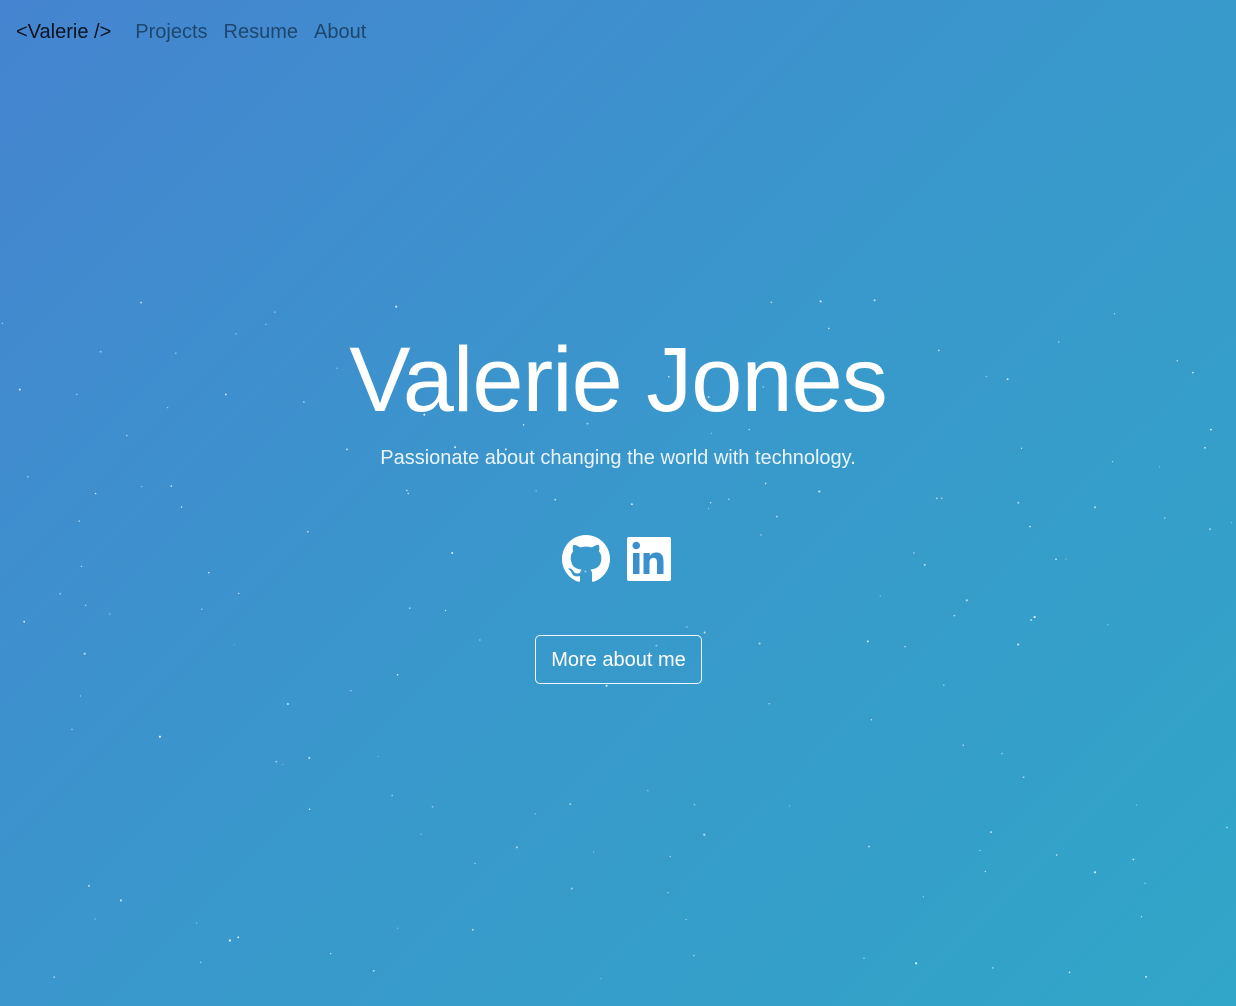 This screenshot has width=1236, height=1006. What do you see at coordinates (618, 559) in the screenshot?
I see `social-links` at bounding box center [618, 559].